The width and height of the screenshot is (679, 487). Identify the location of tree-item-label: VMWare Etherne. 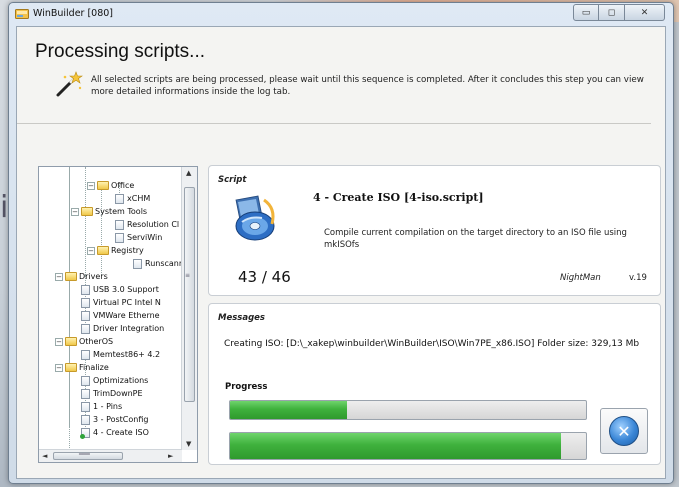
(126, 315).